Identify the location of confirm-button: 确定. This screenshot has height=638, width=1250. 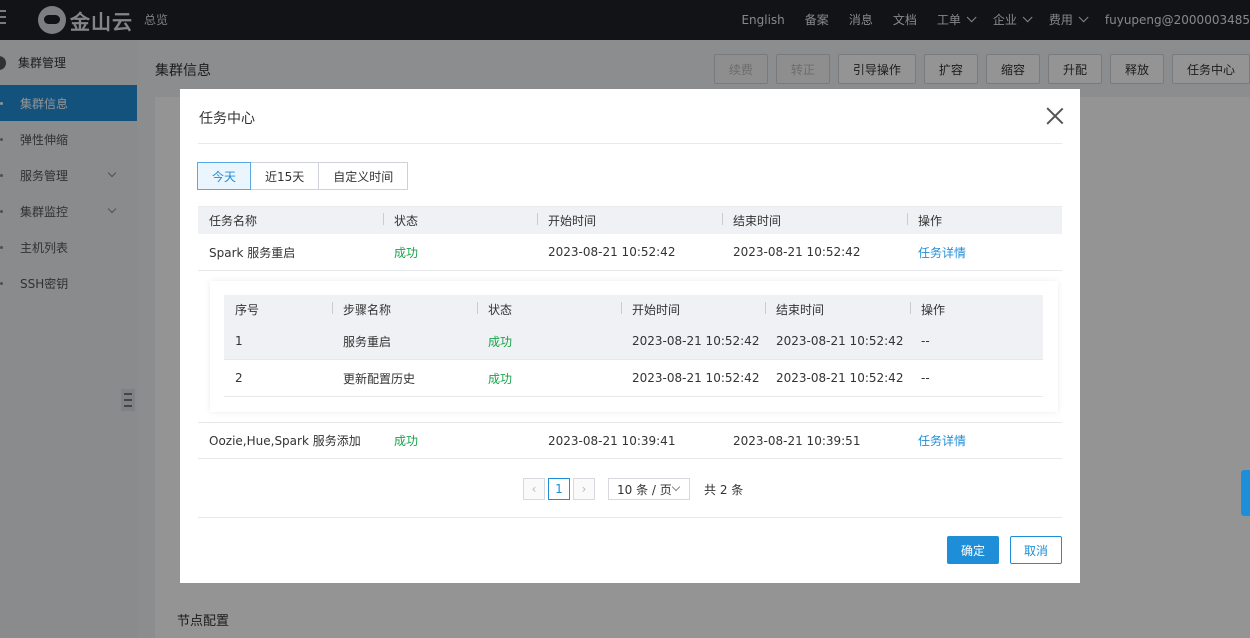
(973, 550).